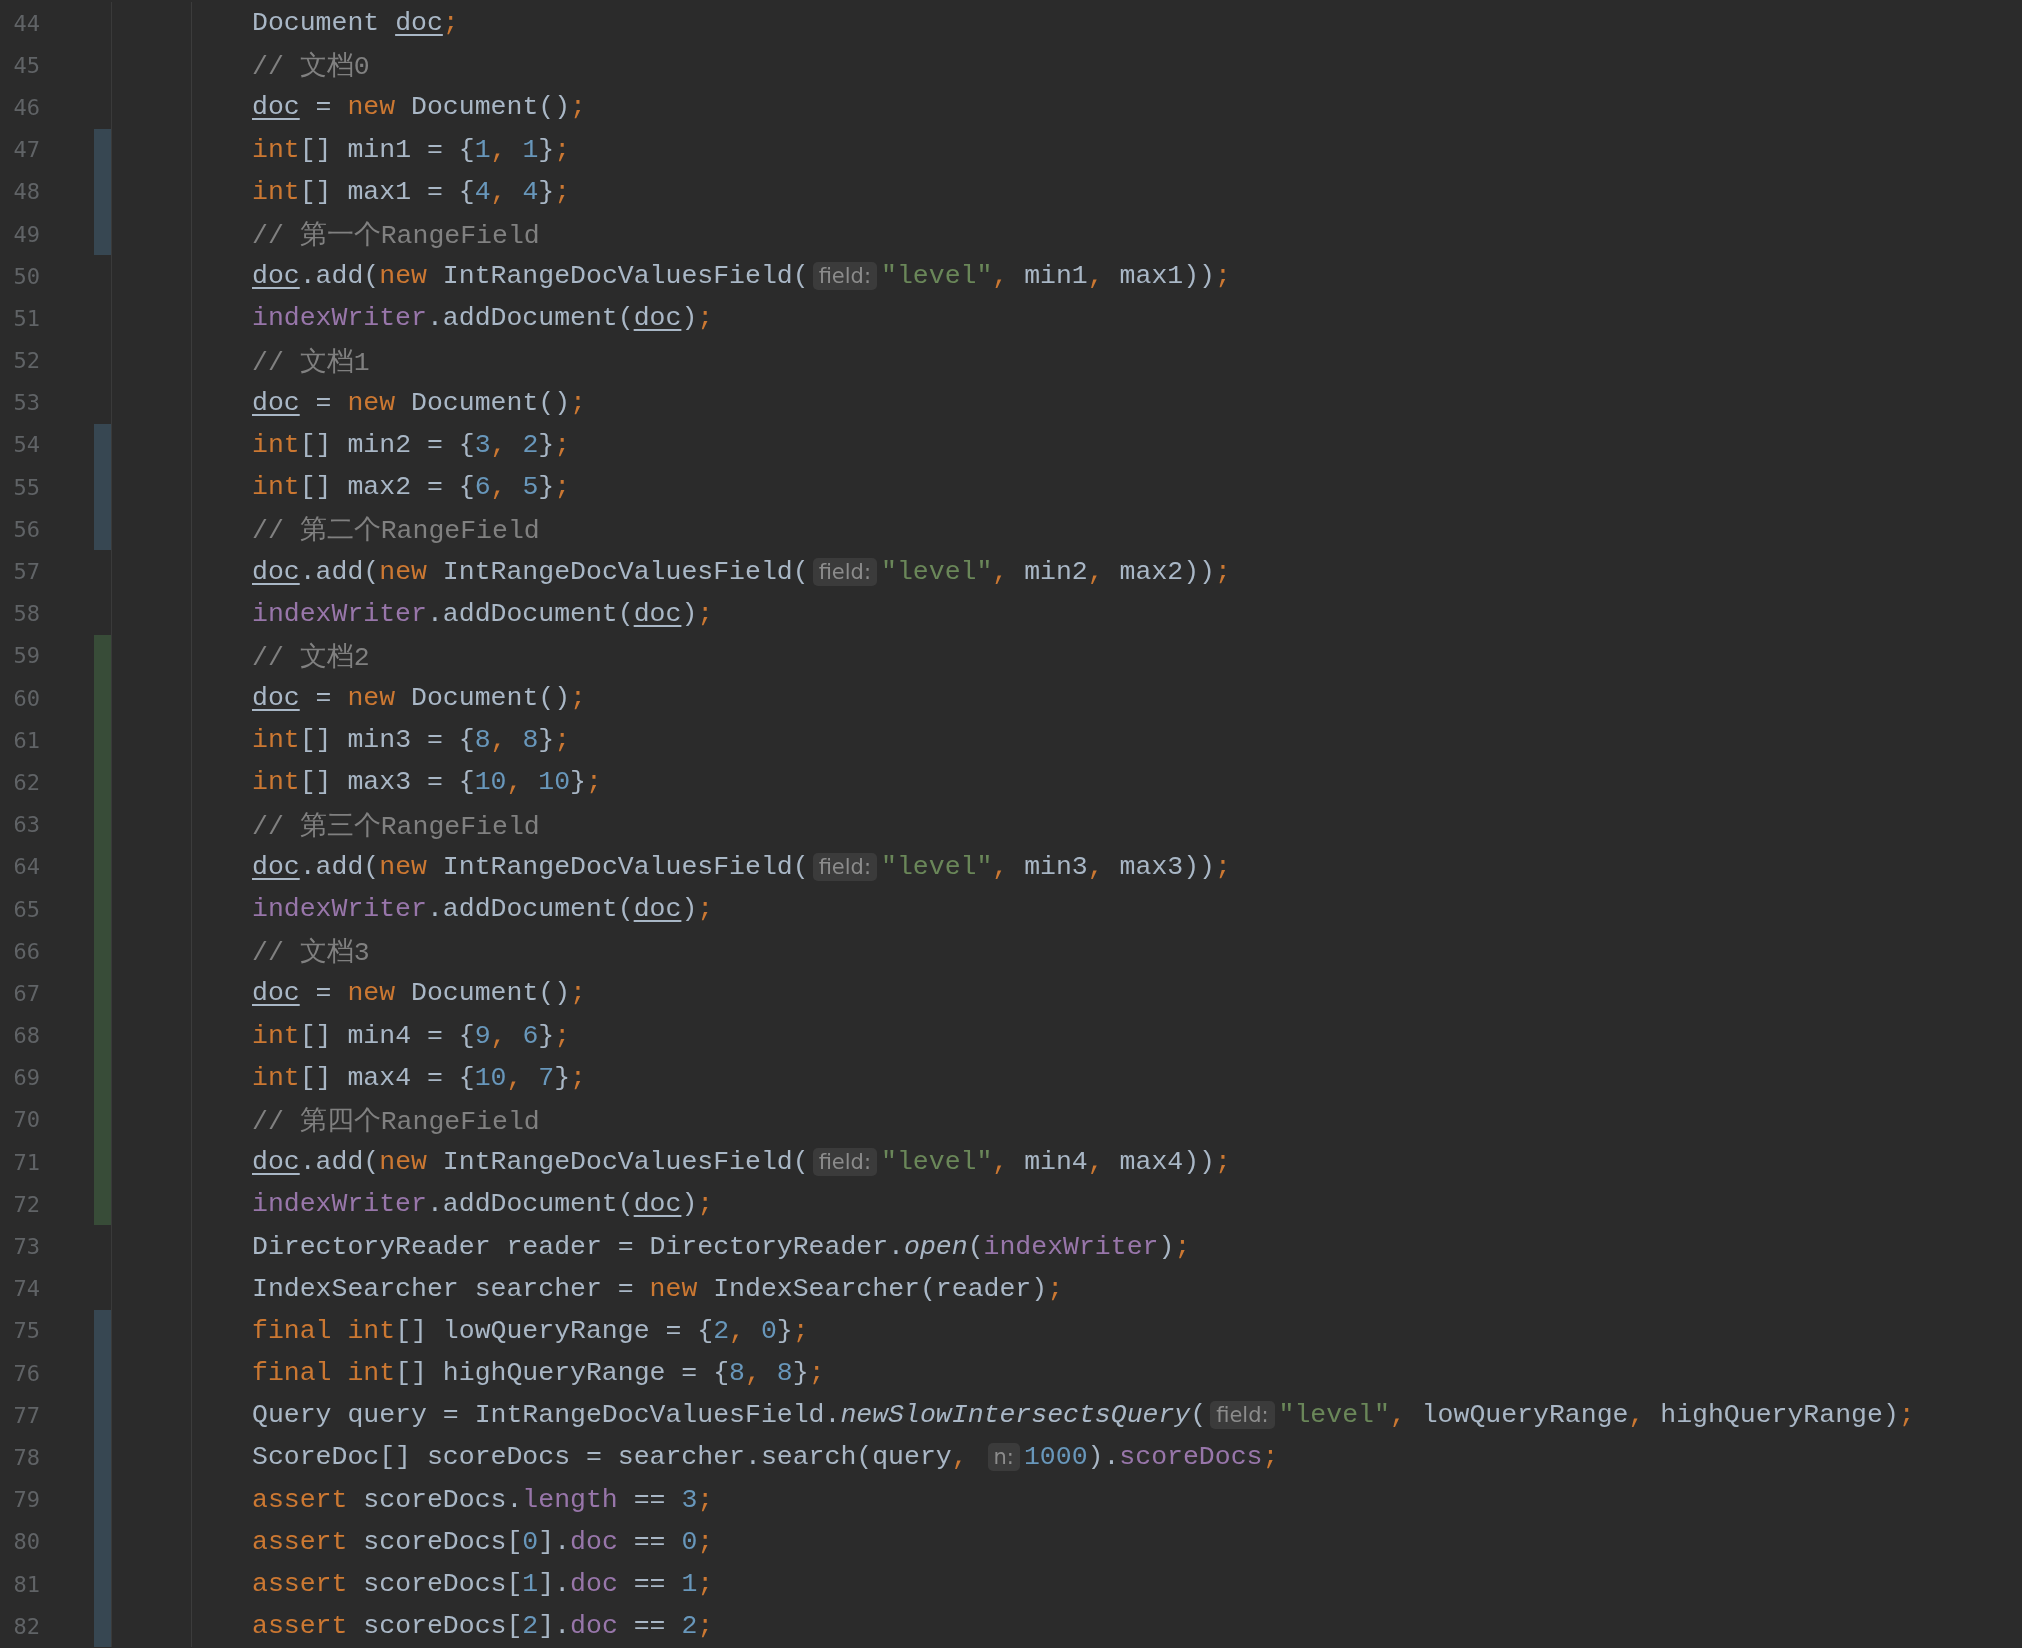  What do you see at coordinates (26, 1626) in the screenshot?
I see `line-number: 82` at bounding box center [26, 1626].